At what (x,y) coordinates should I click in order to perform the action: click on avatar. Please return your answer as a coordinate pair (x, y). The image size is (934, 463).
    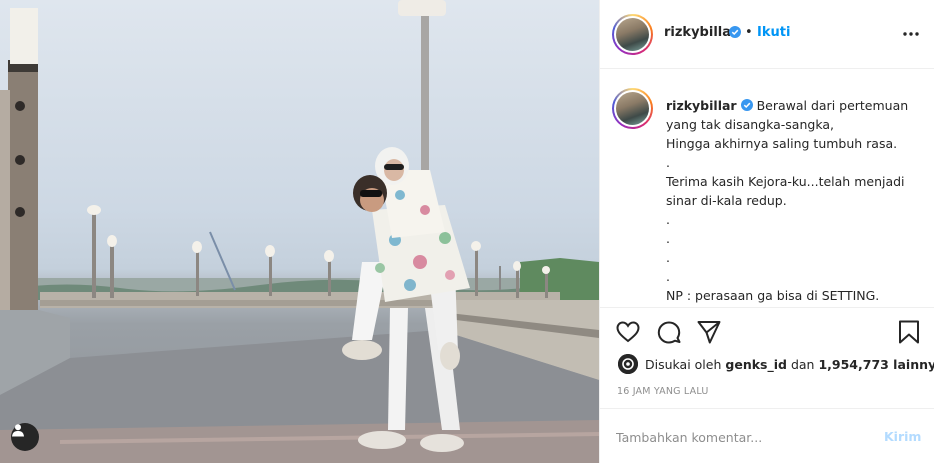
    Looking at the image, I should click on (632, 34).